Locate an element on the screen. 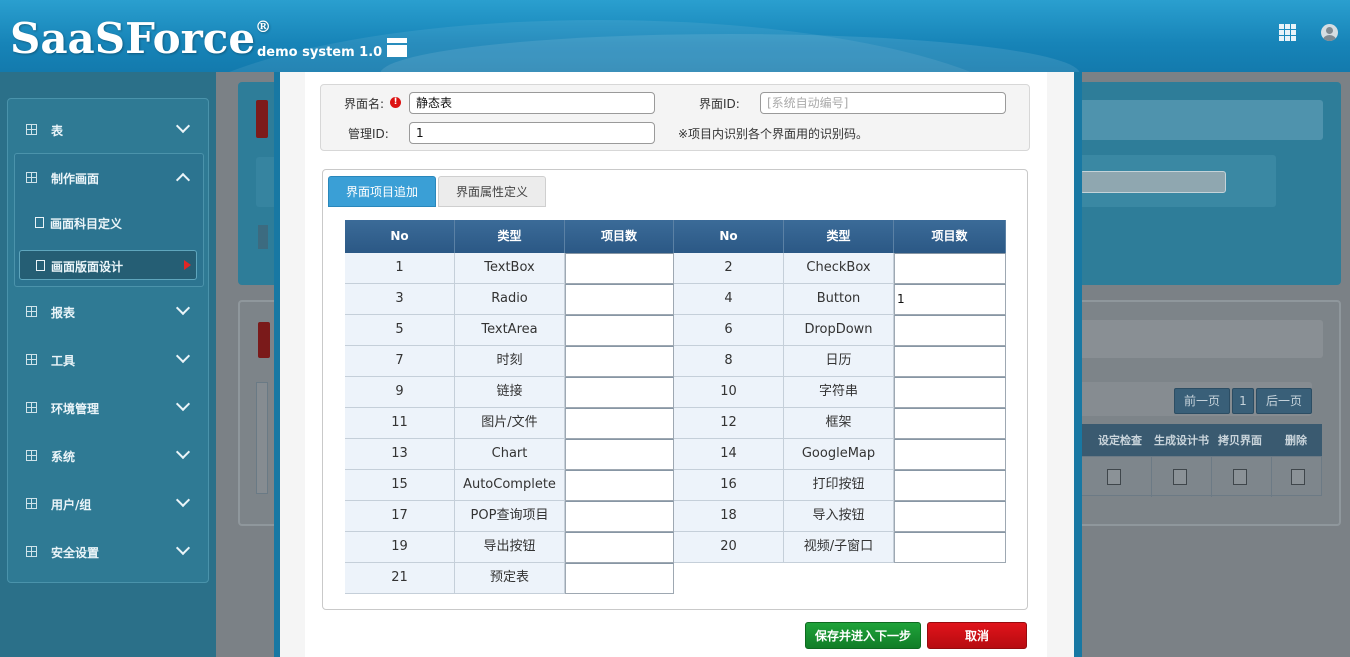 The image size is (1350, 657). prev-page-button: 前一页 is located at coordinates (1202, 401).